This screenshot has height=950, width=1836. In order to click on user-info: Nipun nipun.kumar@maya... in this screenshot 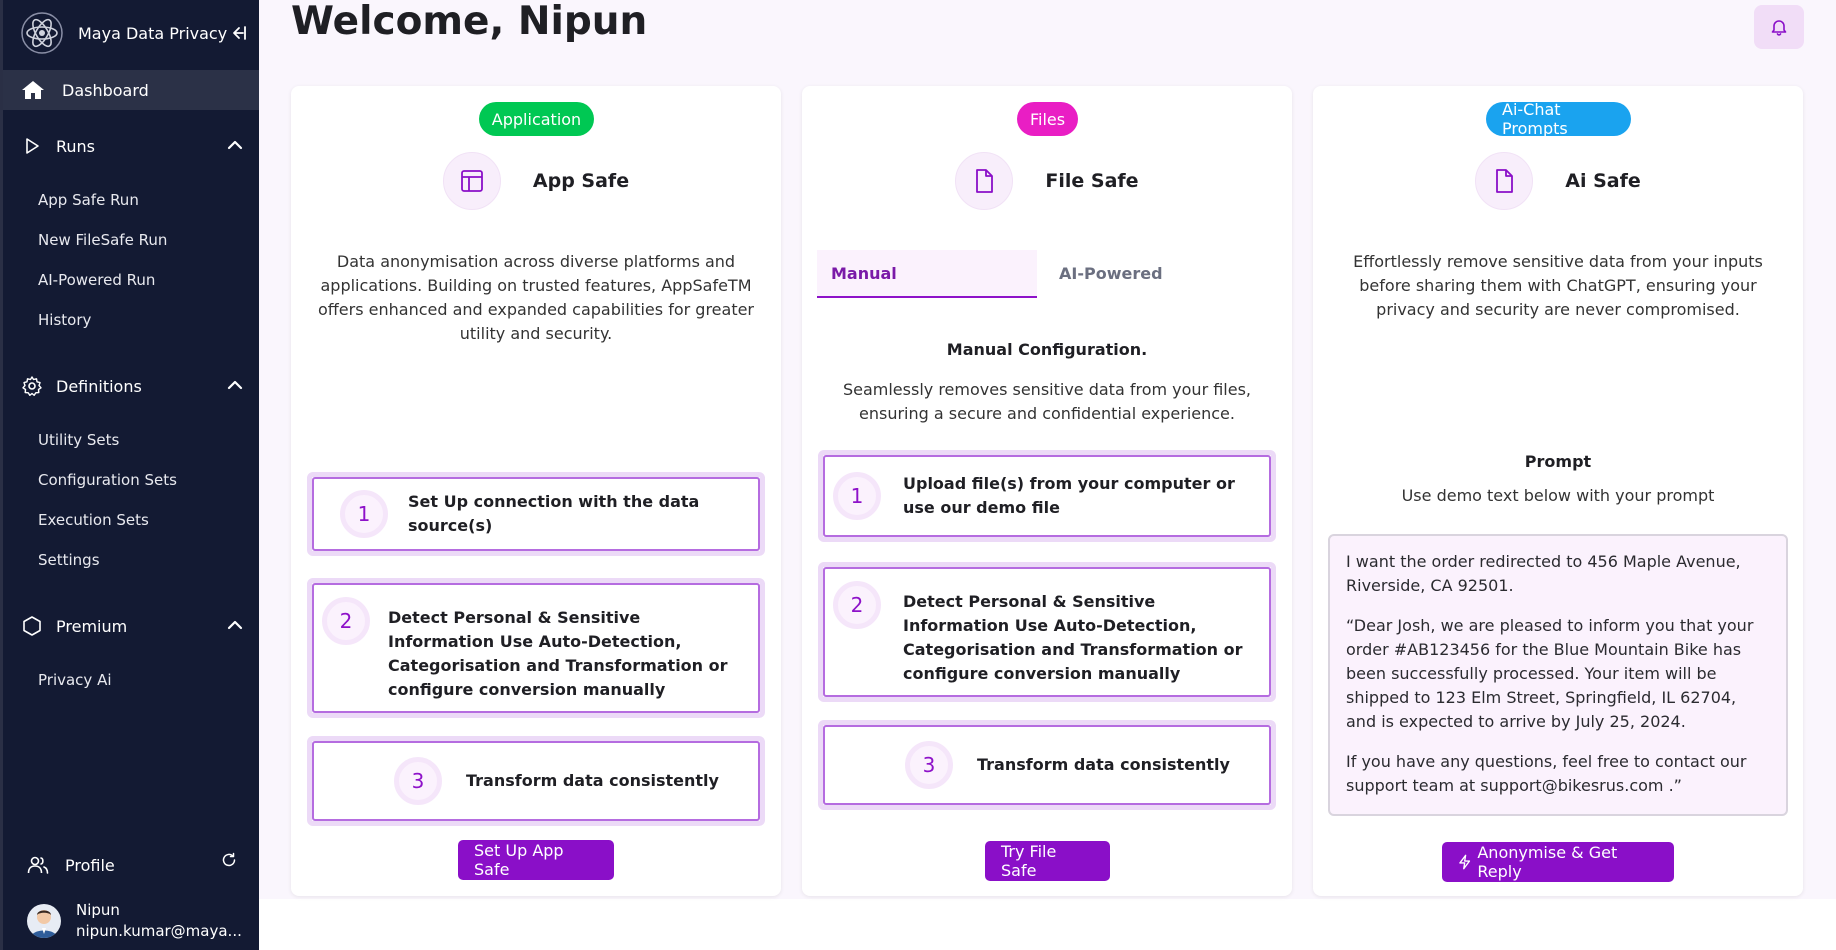, I will do `click(136, 921)`.